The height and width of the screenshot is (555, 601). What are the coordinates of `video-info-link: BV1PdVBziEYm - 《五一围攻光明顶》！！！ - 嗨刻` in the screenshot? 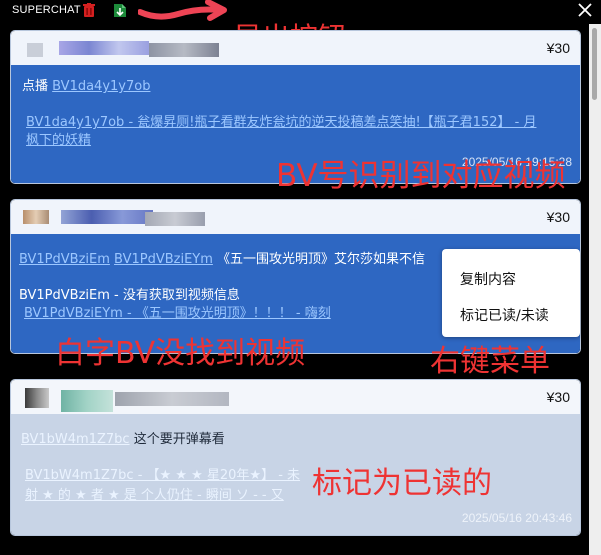 It's located at (177, 311).